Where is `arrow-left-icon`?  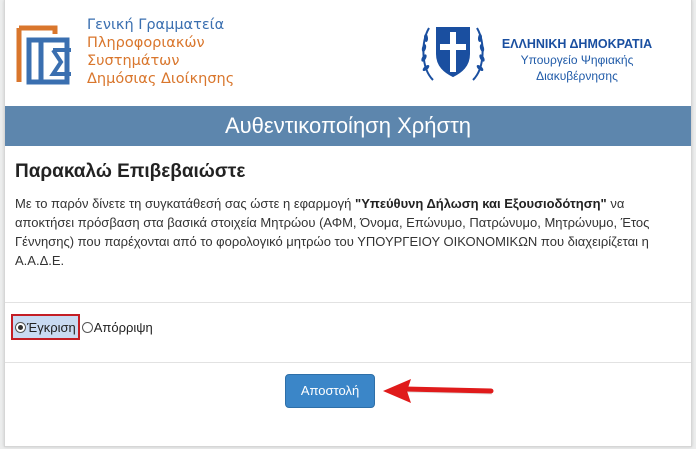 arrow-left-icon is located at coordinates (438, 391).